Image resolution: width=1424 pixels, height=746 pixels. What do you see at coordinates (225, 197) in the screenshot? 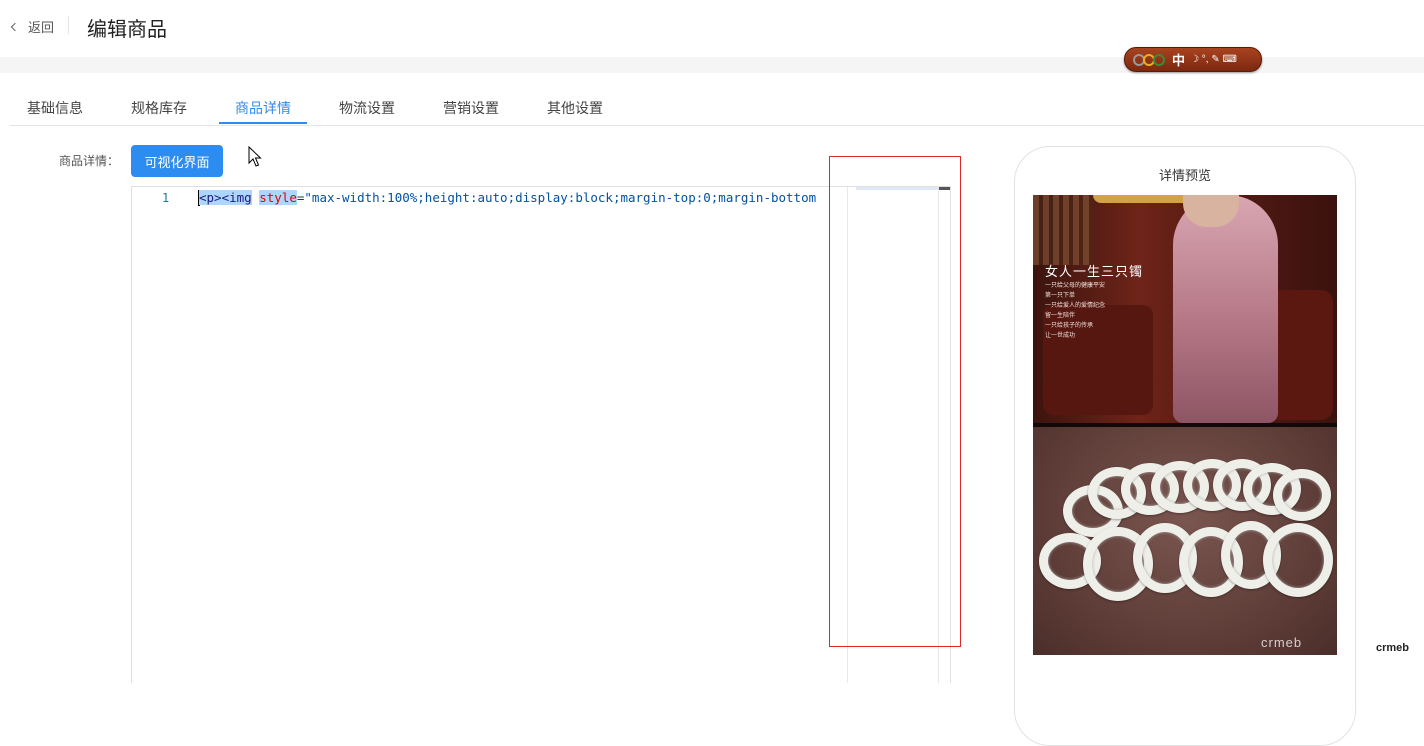
I see `code-tag: <p><img` at bounding box center [225, 197].